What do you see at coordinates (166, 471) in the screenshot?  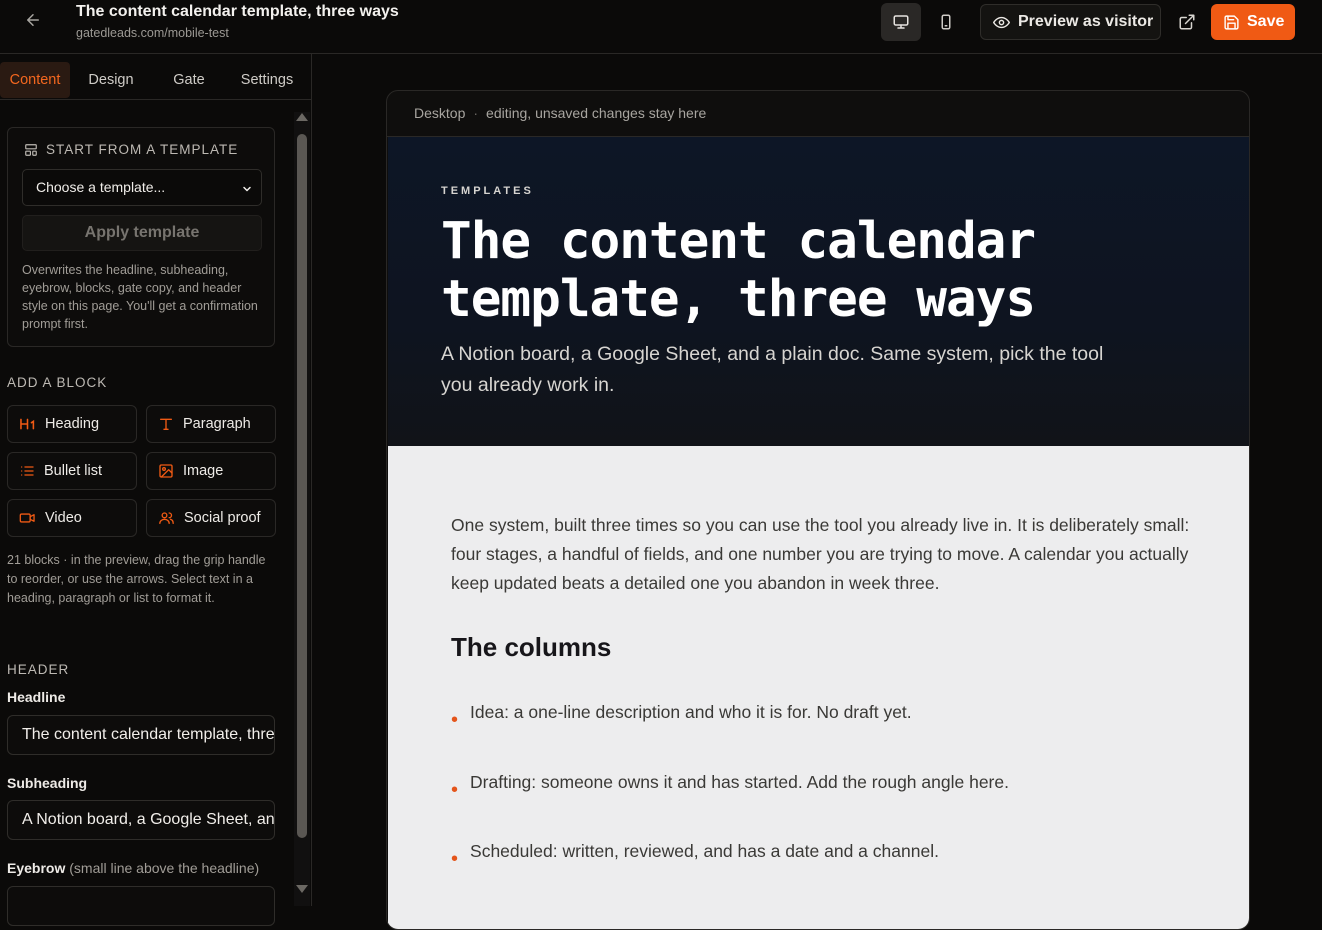 I see `image-icon` at bounding box center [166, 471].